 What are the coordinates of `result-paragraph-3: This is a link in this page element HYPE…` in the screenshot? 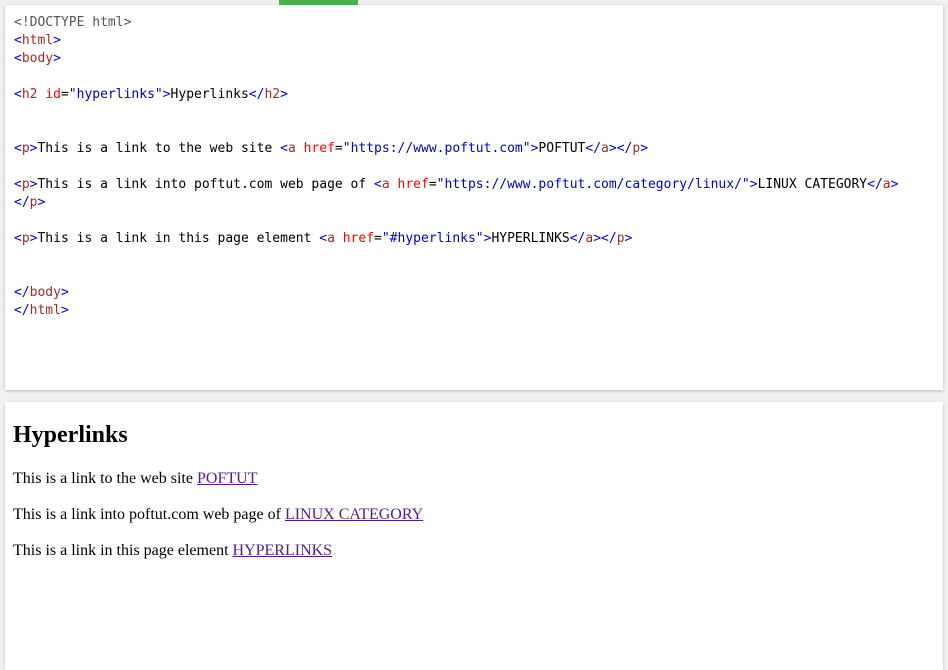 It's located at (173, 550).